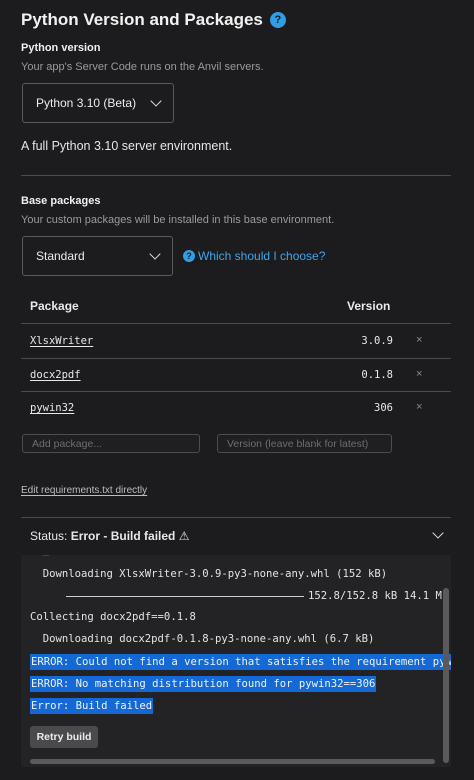  What do you see at coordinates (262, 256) in the screenshot?
I see `which-should-i-choose-text: Which should I choose?` at bounding box center [262, 256].